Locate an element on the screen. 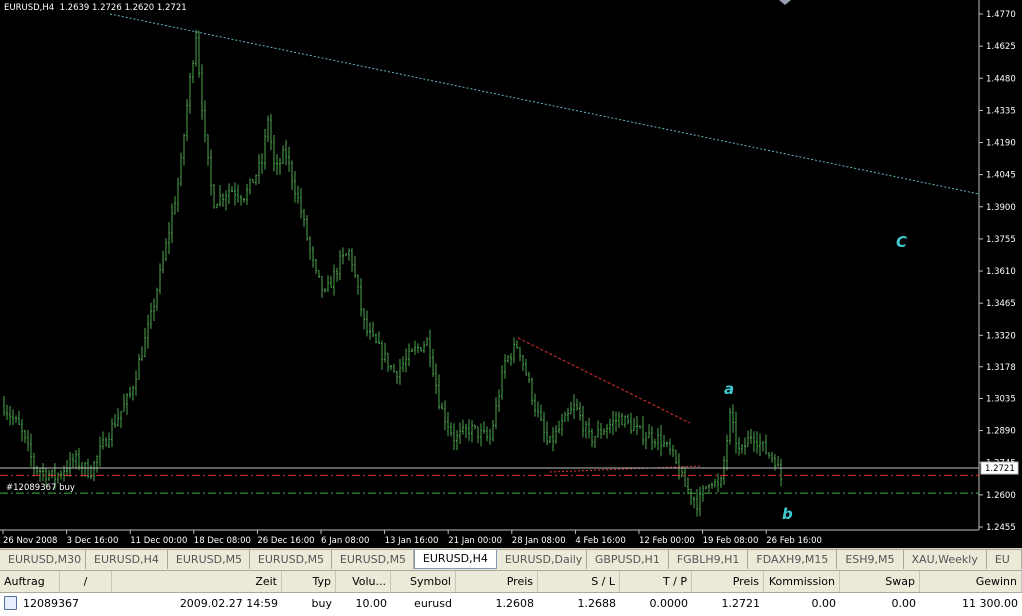 The height and width of the screenshot is (616, 1022). column-header: Gewinn is located at coordinates (971, 581).